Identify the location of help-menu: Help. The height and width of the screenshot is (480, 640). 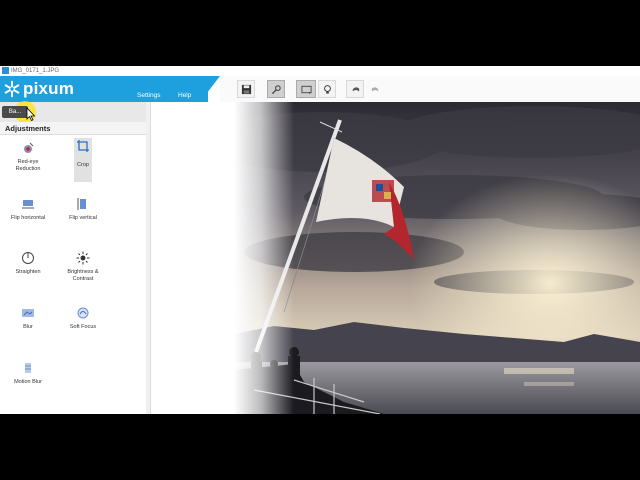
(184, 95).